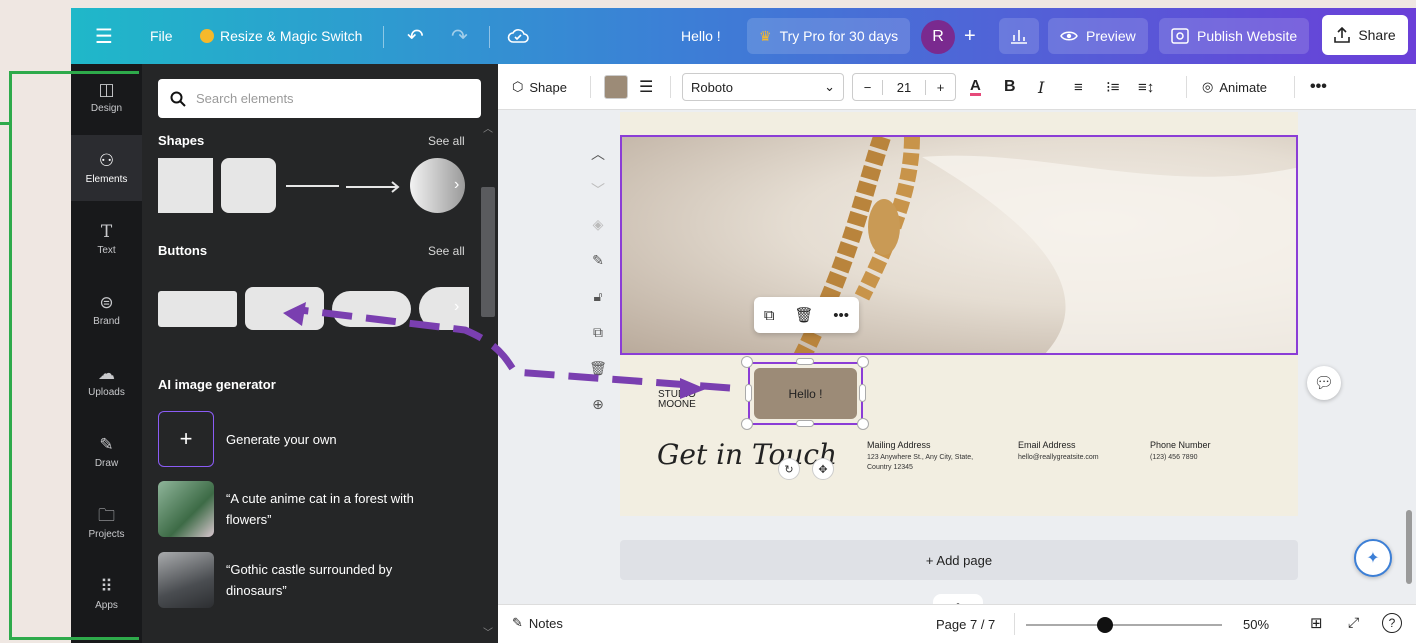 The height and width of the screenshot is (643, 1416). I want to click on grid-view-icon: ⊞, so click(1316, 623).